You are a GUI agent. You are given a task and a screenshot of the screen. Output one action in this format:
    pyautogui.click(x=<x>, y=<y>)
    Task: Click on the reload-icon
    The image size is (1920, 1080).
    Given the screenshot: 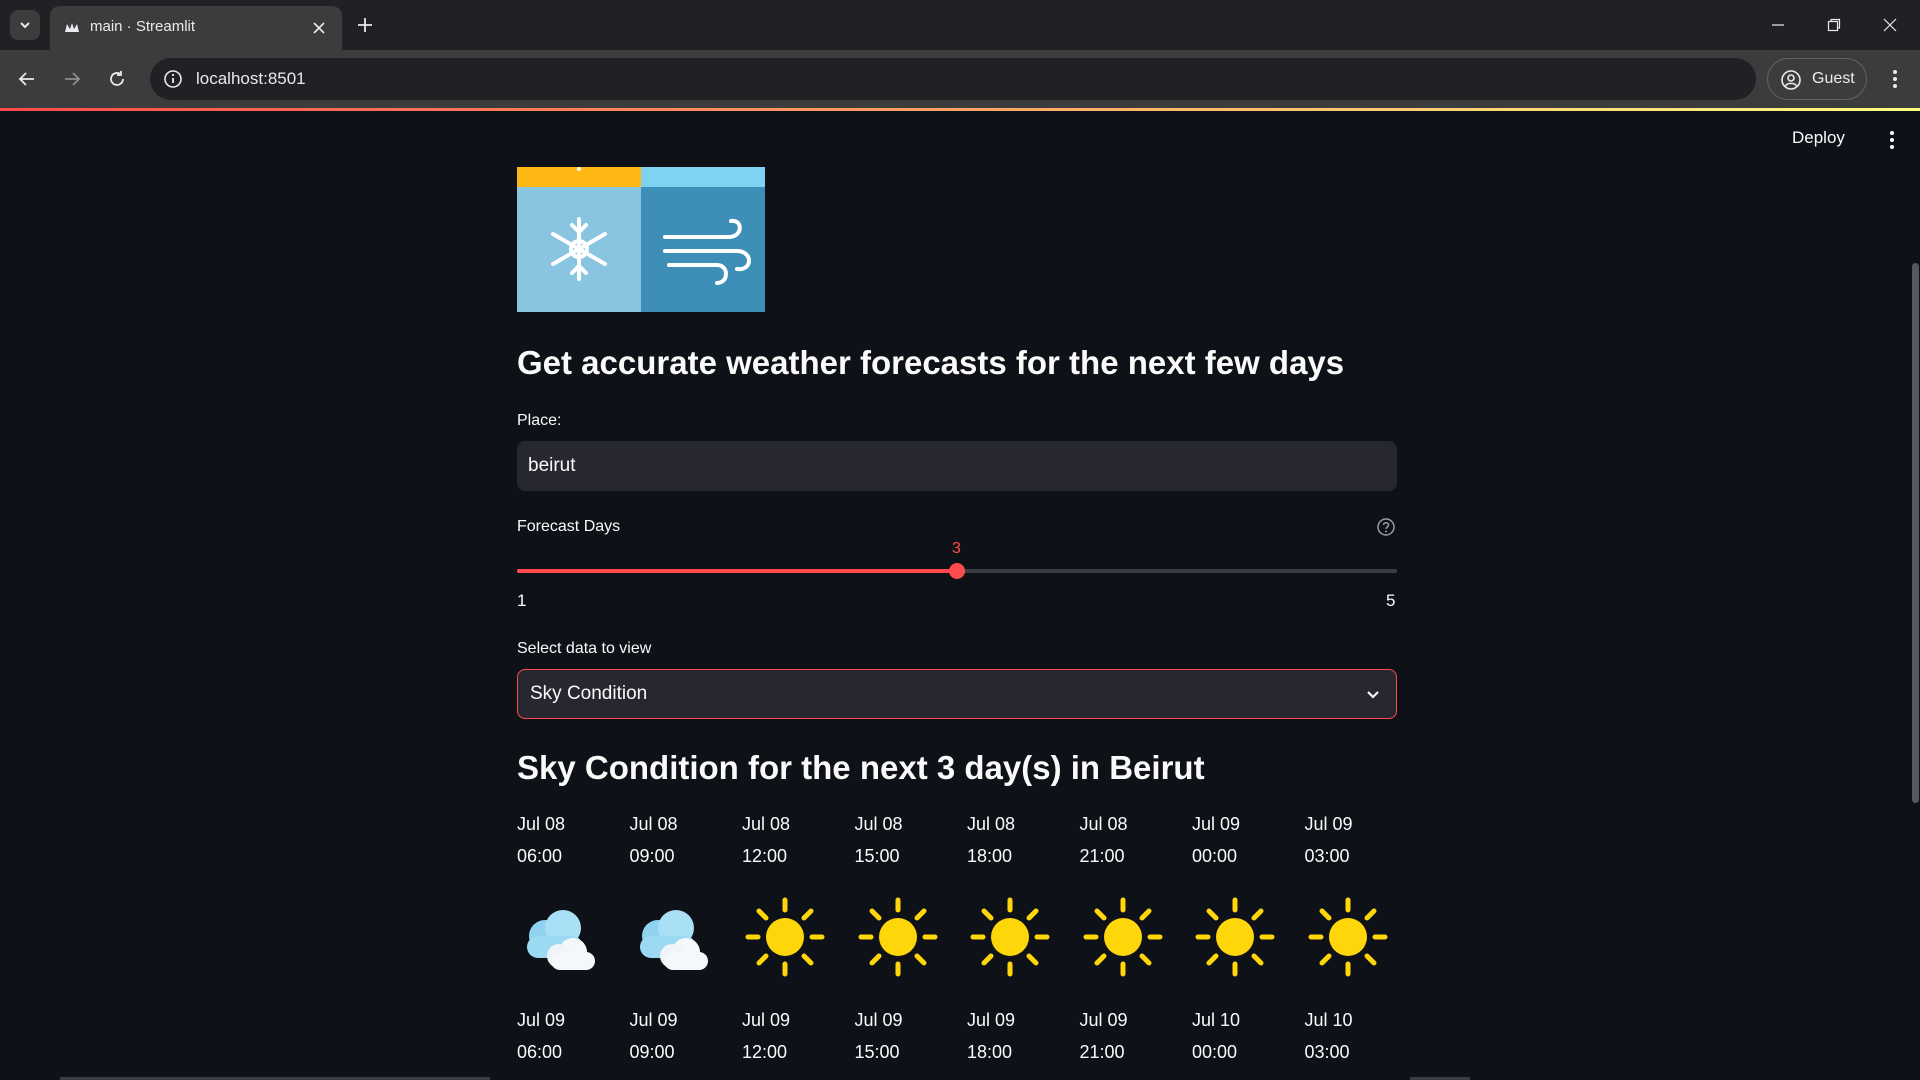 What is the action you would take?
    pyautogui.click(x=117, y=78)
    